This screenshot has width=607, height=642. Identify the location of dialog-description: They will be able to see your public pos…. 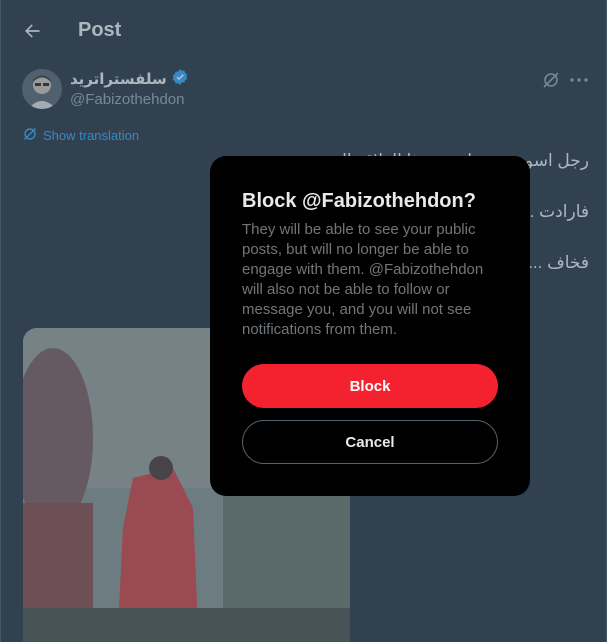
(363, 279).